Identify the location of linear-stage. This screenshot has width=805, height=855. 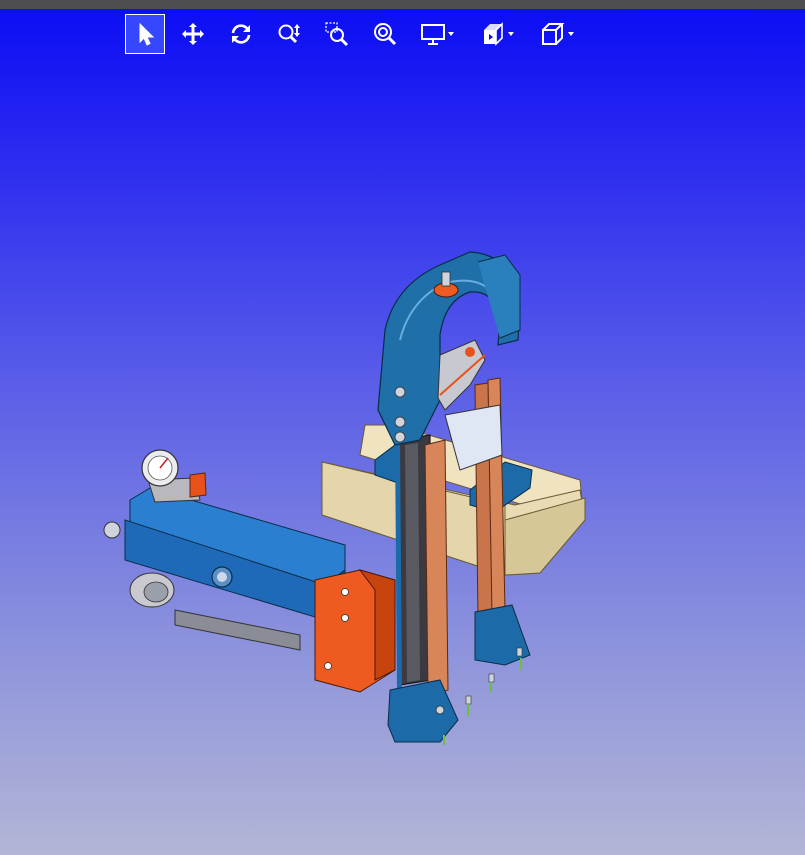
(224, 569).